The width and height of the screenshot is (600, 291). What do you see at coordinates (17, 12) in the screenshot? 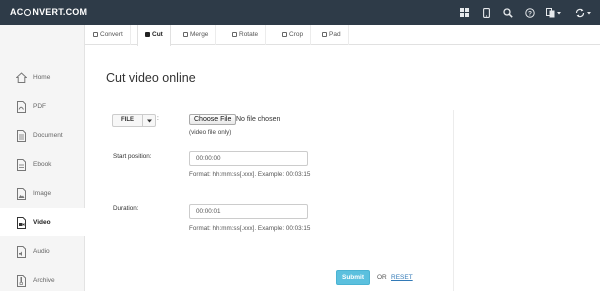
I see `logo-text-left: AC` at bounding box center [17, 12].